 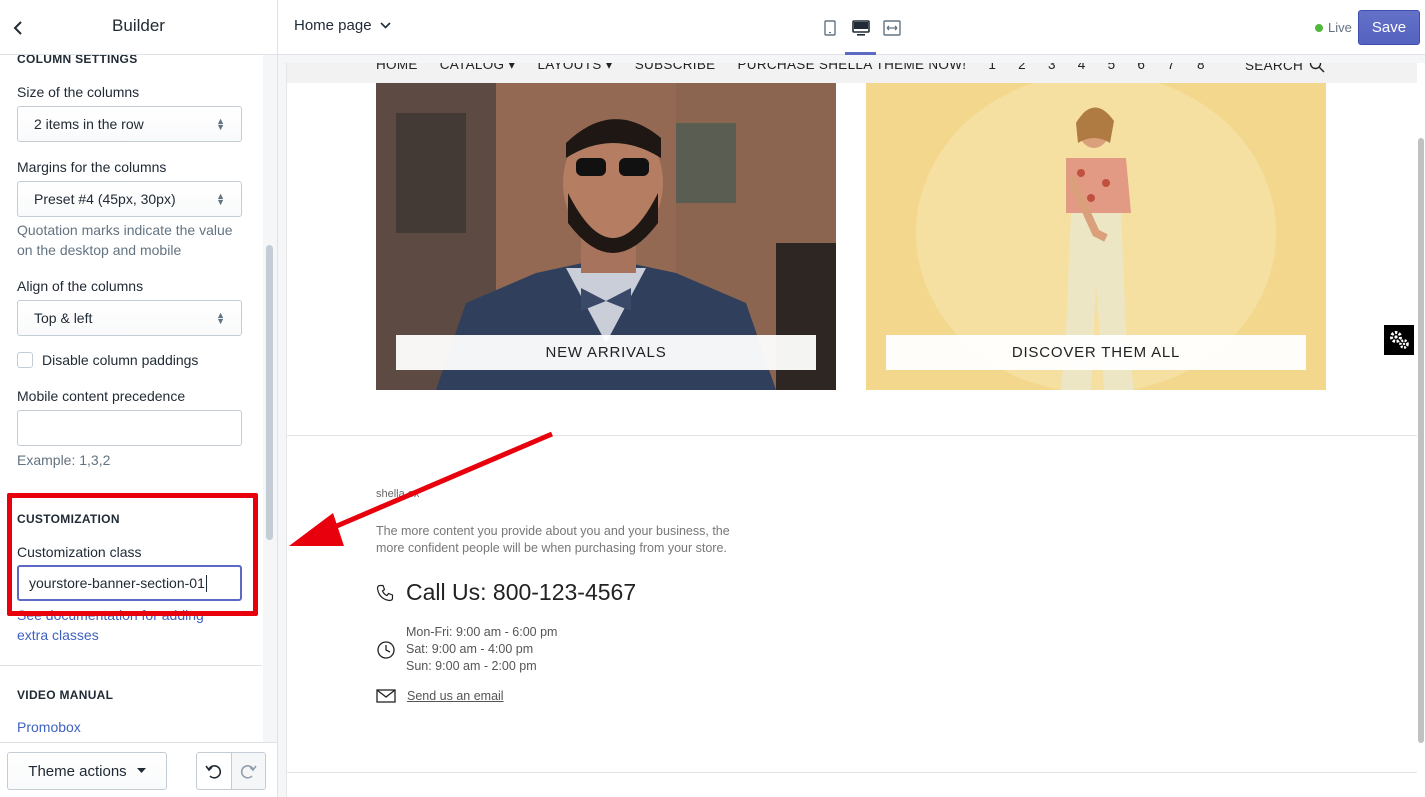 I want to click on undo-icon, so click(x=213, y=772).